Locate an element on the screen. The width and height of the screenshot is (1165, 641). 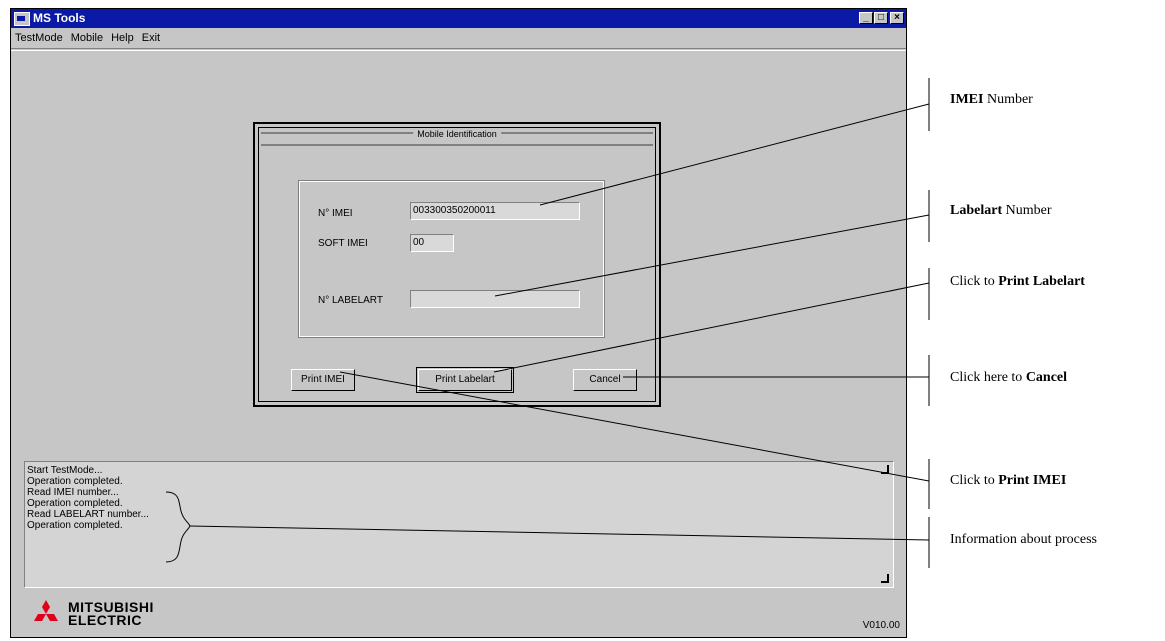
annotation-imei: IMEI Number is located at coordinates (991, 100).